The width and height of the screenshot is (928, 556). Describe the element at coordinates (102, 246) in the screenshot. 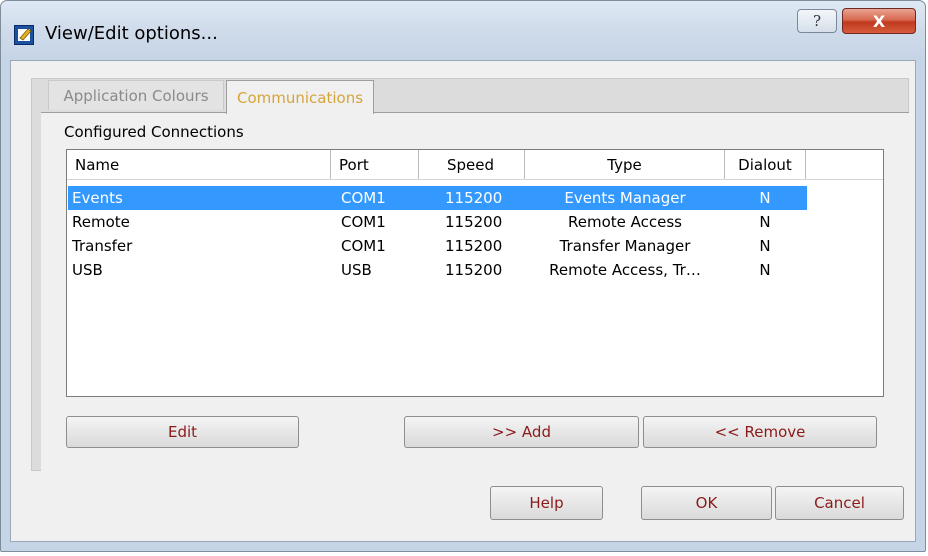

I see `cell-name: Transfer` at that location.